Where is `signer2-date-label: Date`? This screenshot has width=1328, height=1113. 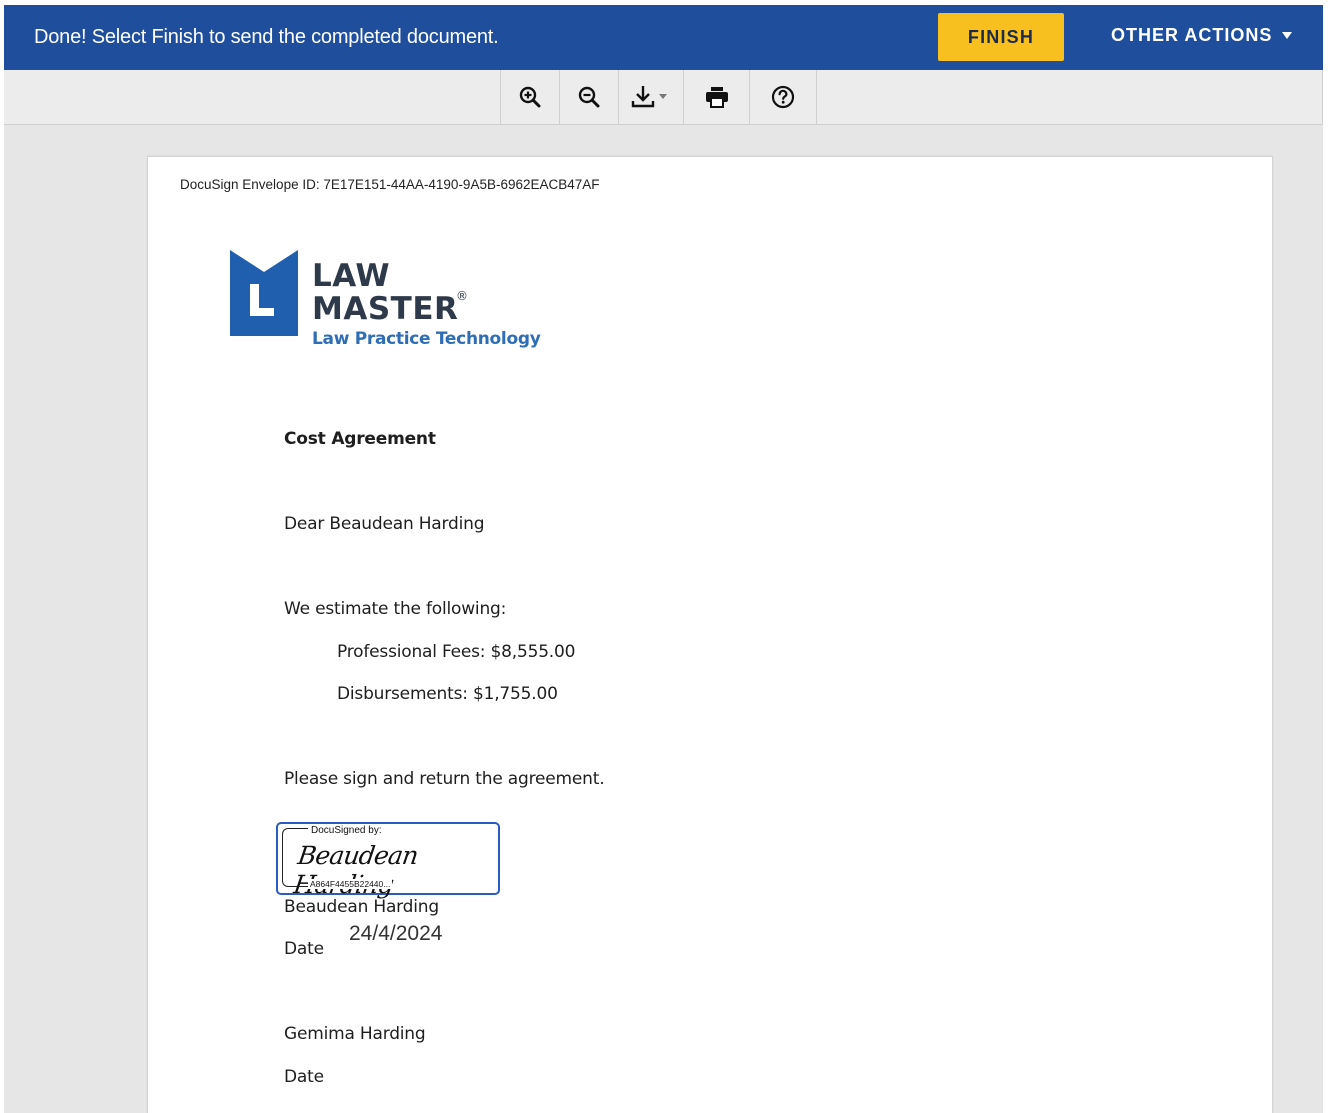
signer2-date-label: Date is located at coordinates (304, 1077).